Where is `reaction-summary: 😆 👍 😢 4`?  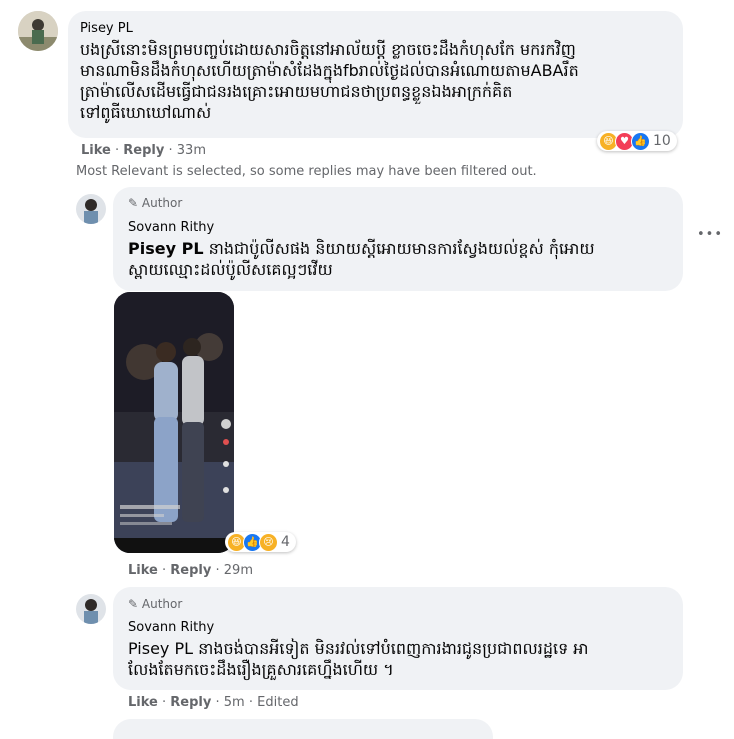 reaction-summary: 😆 👍 😢 4 is located at coordinates (260, 542).